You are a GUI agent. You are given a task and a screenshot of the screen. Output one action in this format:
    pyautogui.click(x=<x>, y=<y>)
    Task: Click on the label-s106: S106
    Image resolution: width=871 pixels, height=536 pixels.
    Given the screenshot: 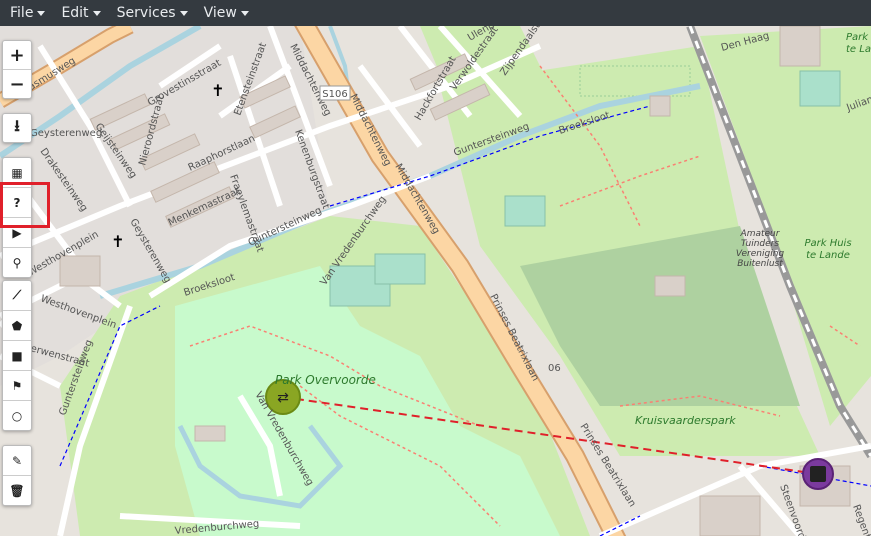 What is the action you would take?
    pyautogui.click(x=334, y=94)
    